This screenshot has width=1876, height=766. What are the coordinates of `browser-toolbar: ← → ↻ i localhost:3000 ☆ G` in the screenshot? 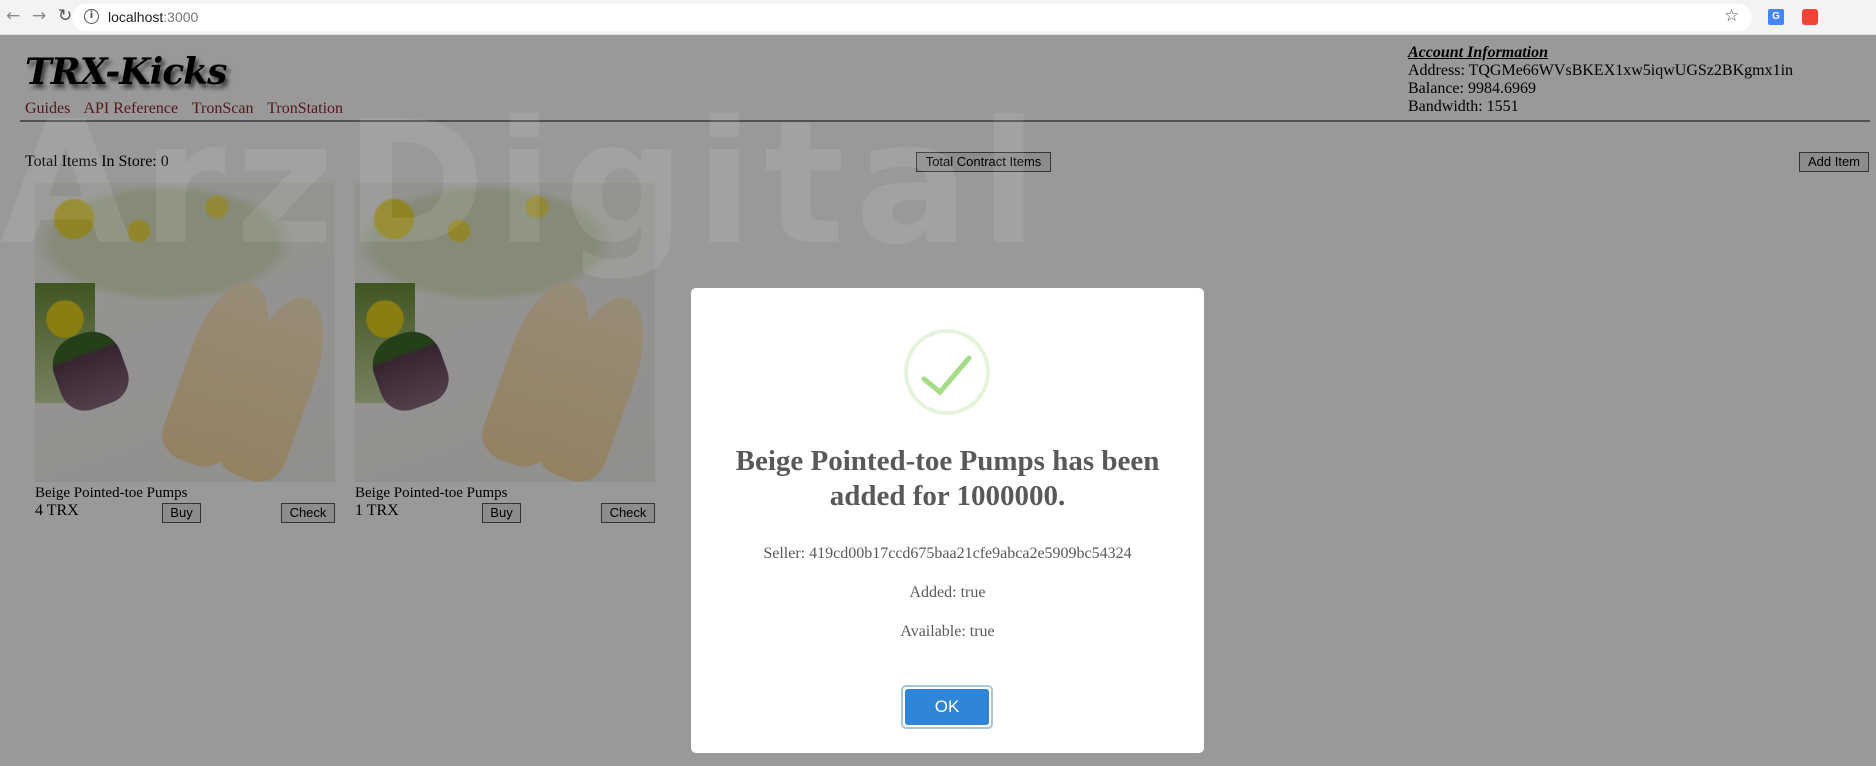 It's located at (938, 17).